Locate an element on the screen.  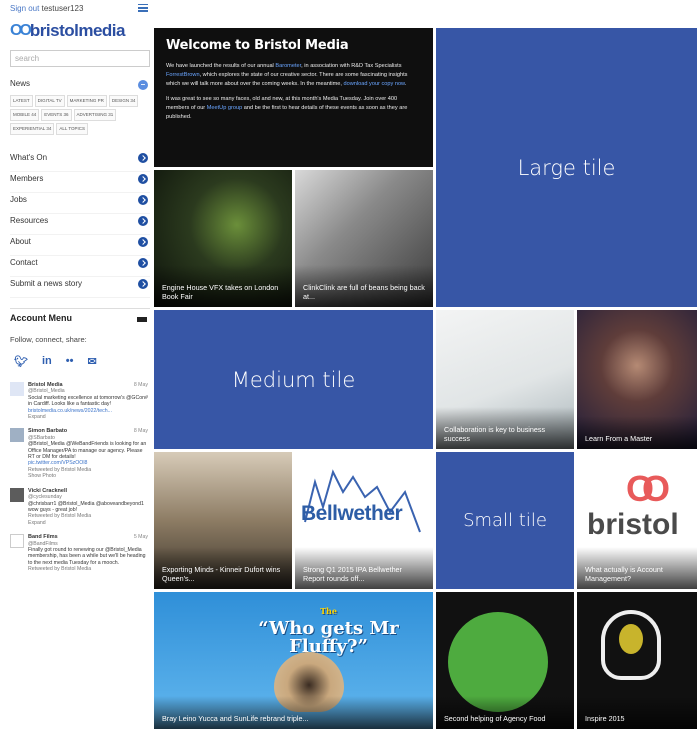
sidebar-item-whats-on: What's On is located at coordinates (80, 161).